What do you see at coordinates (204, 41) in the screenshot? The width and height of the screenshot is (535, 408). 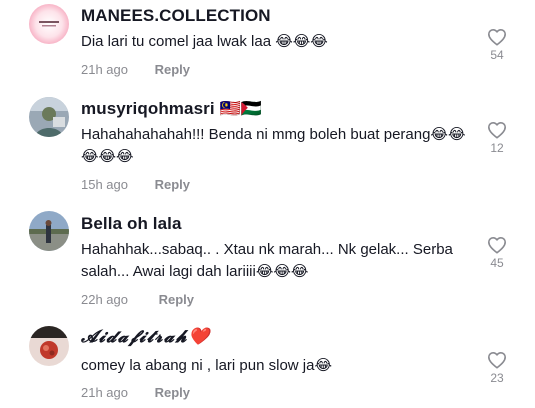 I see `comment-text: Dia lari tu comel jaa lwak laa 😂😂😂` at bounding box center [204, 41].